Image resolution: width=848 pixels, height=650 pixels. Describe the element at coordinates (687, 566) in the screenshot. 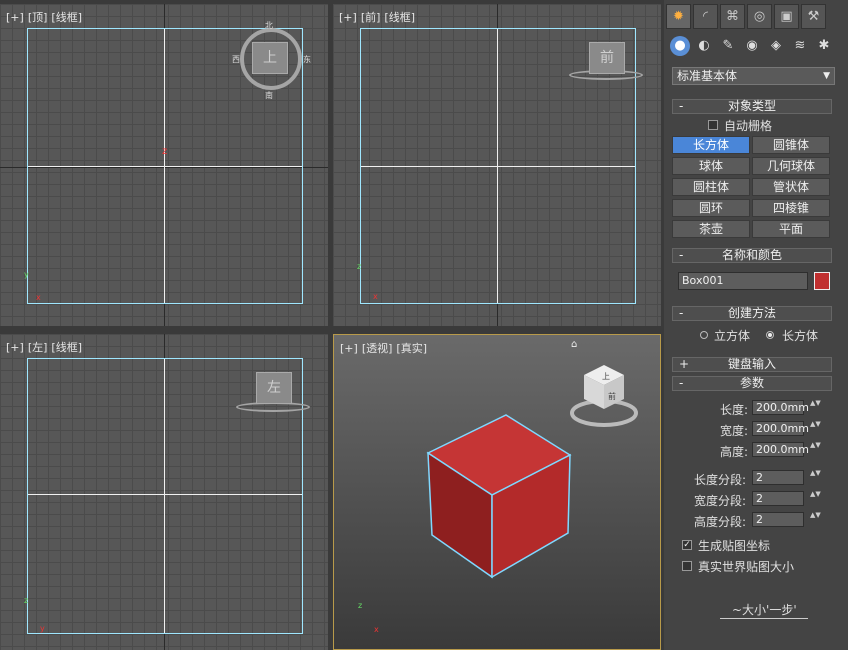

I see `real-world-checkbox` at that location.